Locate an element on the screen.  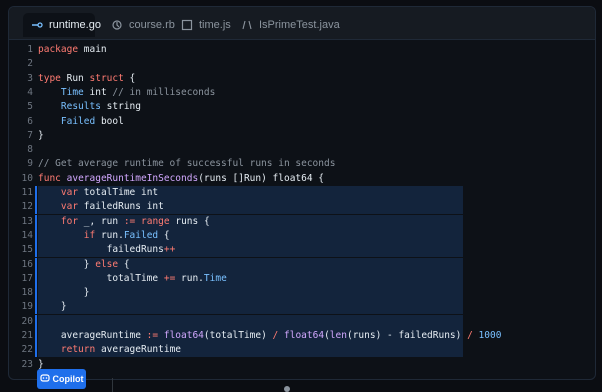
line-number: 13 is located at coordinates (27, 221).